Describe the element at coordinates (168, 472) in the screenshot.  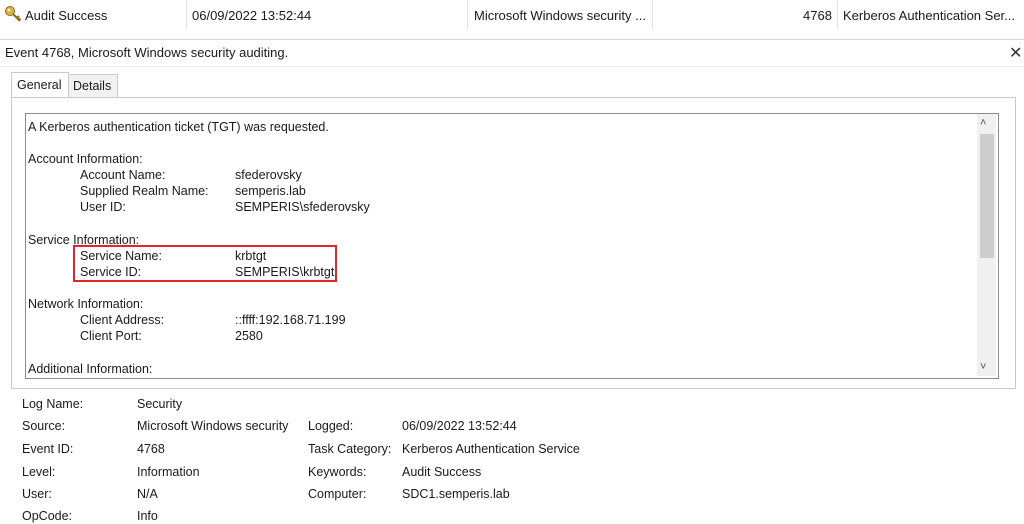
I see `level-value: Information` at that location.